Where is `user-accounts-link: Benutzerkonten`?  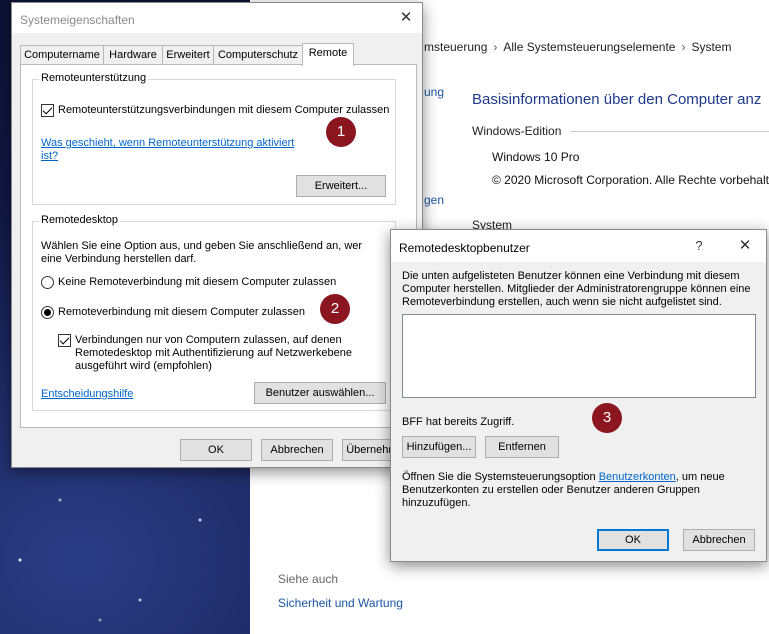 user-accounts-link: Benutzerkonten is located at coordinates (637, 477).